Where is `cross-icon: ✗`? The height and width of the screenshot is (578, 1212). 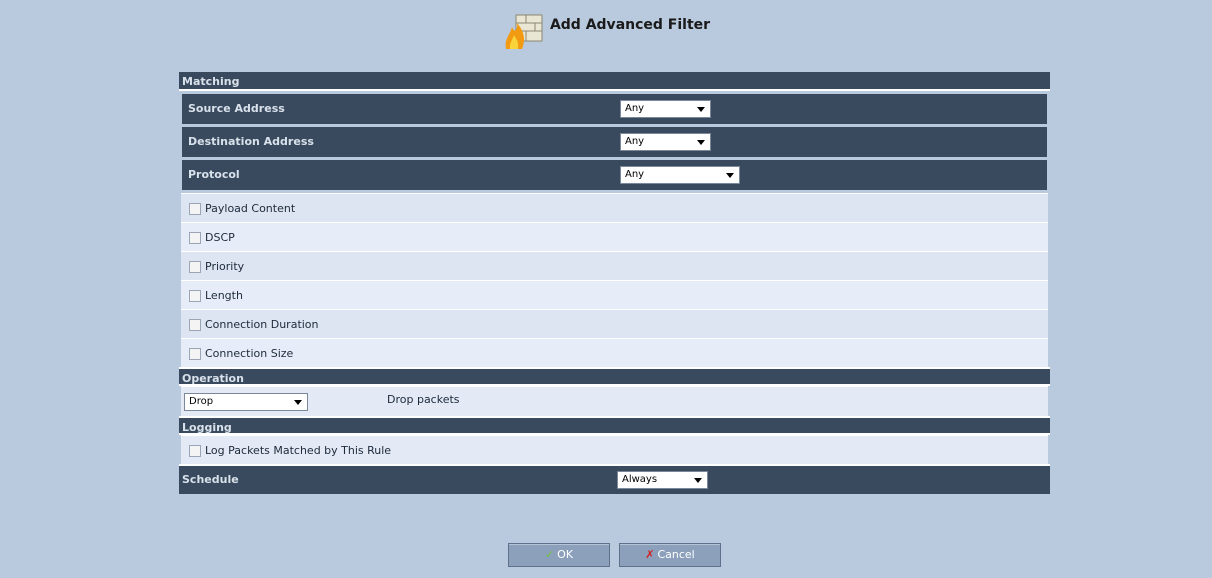 cross-icon: ✗ is located at coordinates (650, 554).